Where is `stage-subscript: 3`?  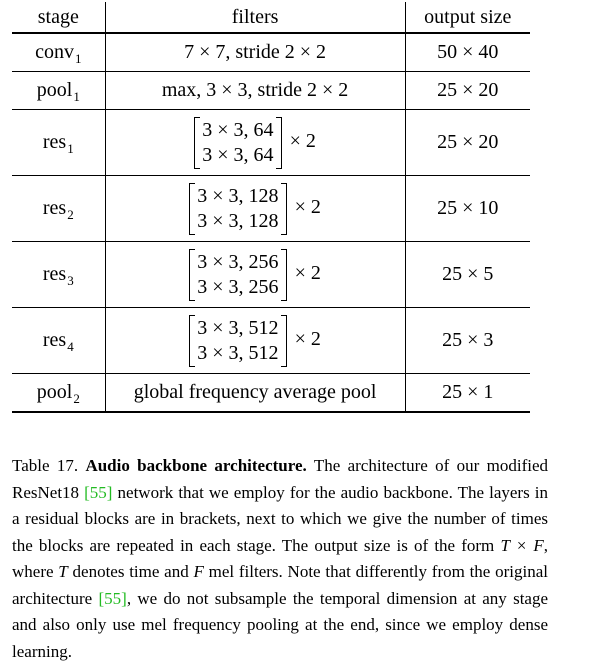 stage-subscript: 3 is located at coordinates (70, 280).